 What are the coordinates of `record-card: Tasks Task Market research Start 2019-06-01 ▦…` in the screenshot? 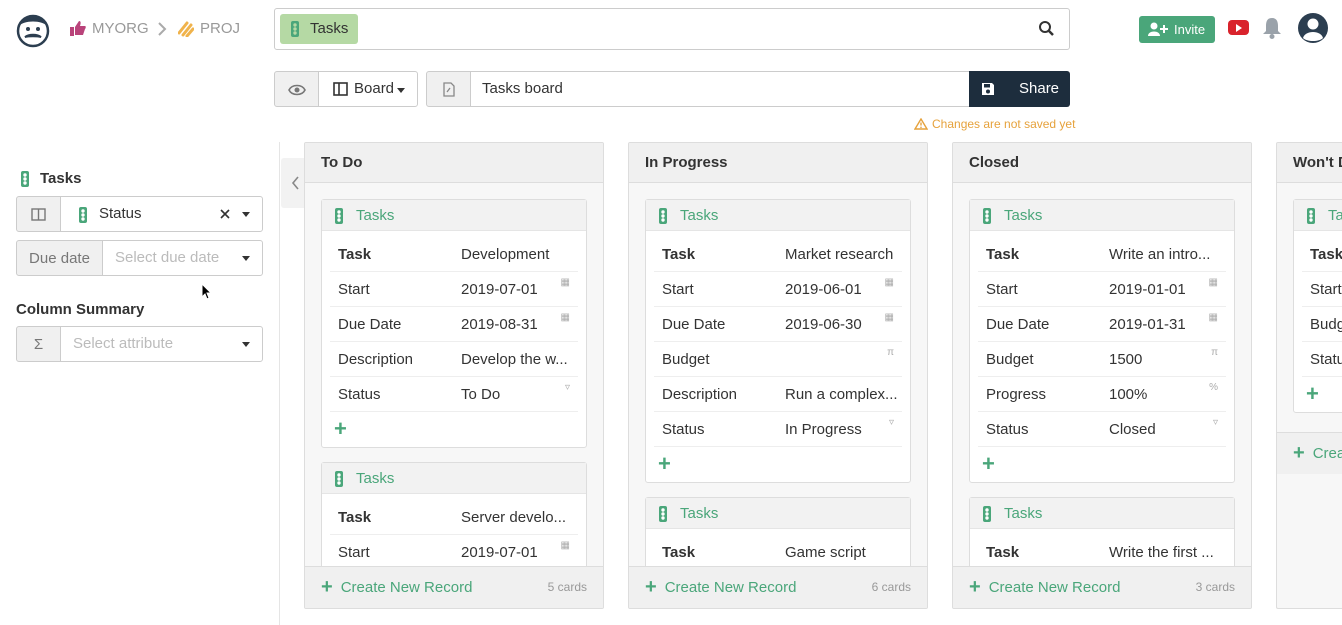 It's located at (778, 341).